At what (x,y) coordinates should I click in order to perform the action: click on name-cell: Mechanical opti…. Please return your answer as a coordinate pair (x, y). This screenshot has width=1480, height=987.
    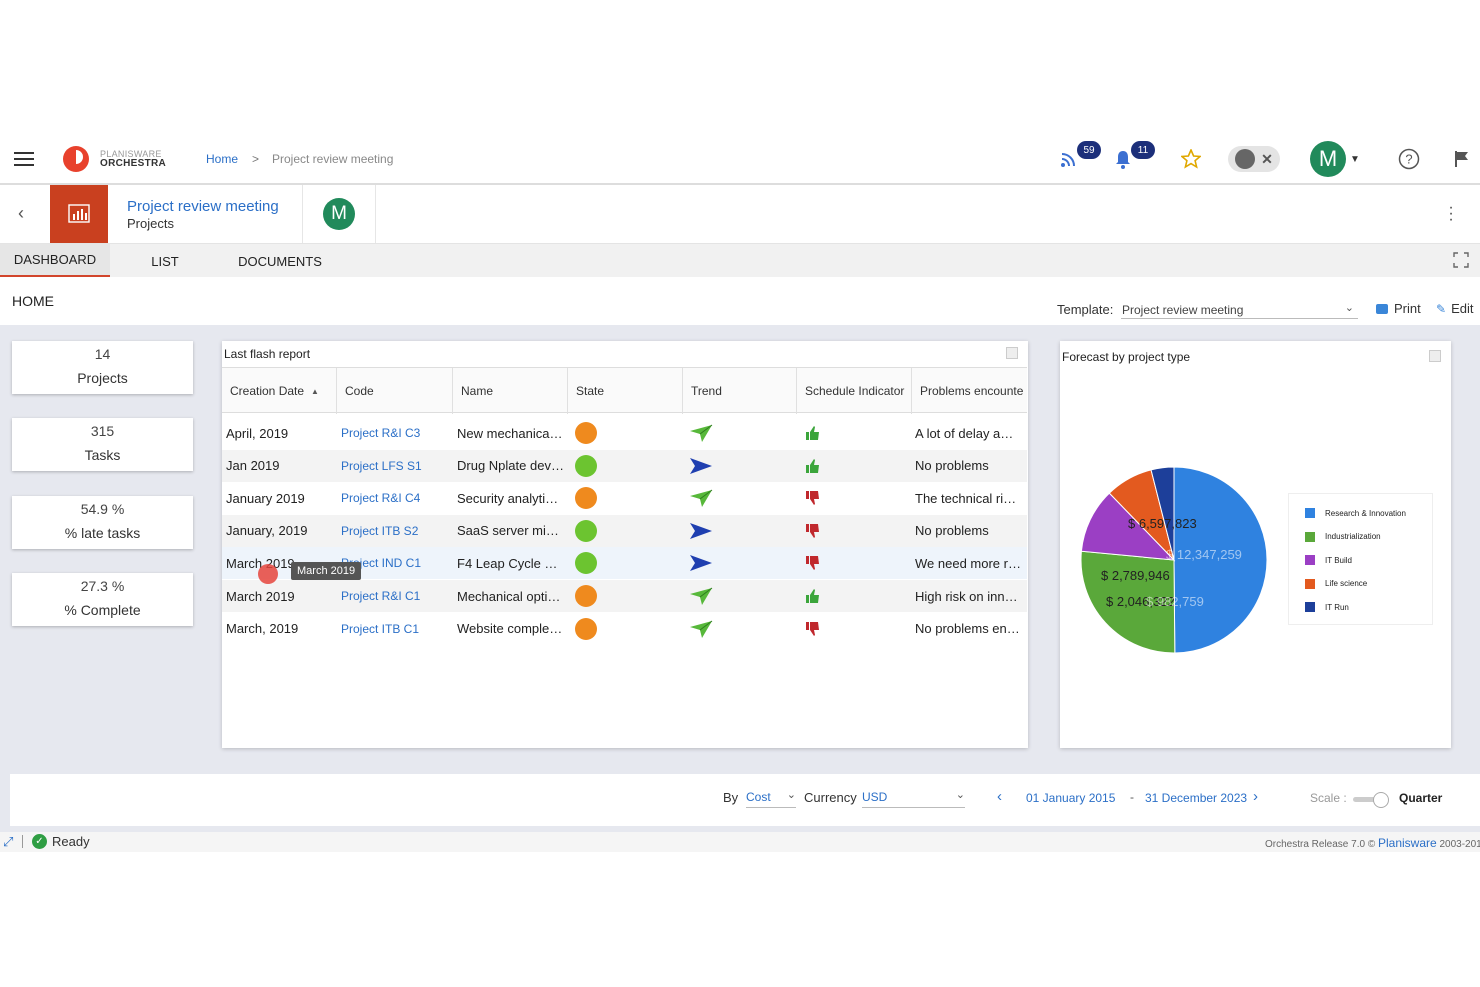
    Looking at the image, I should click on (509, 596).